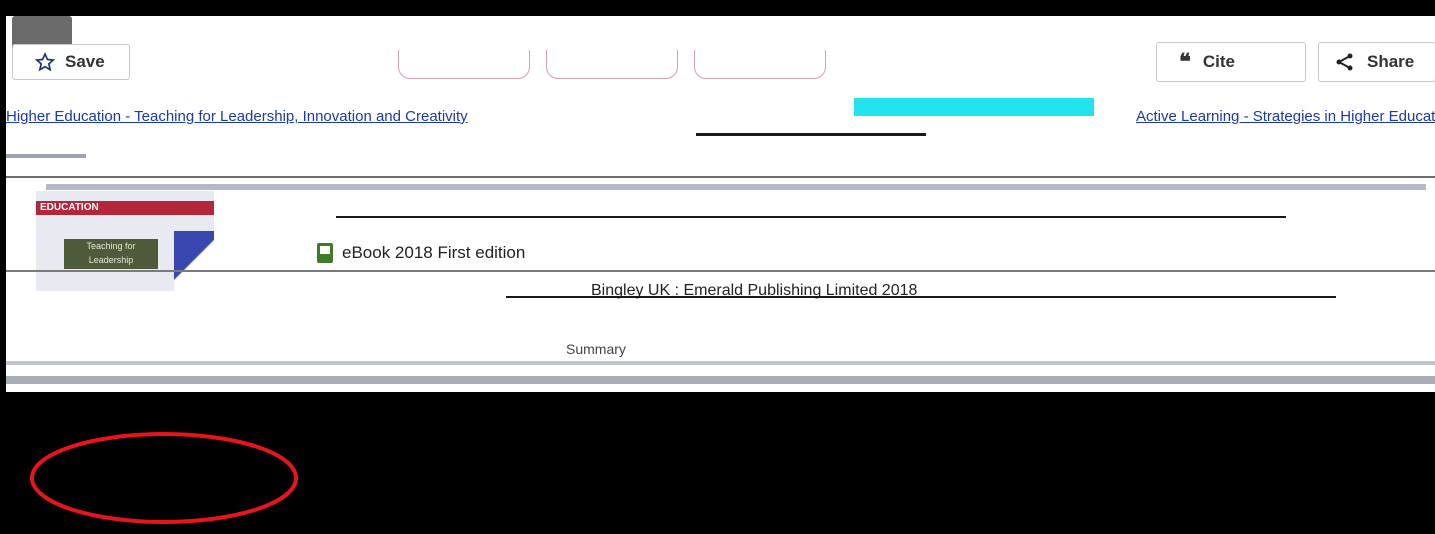  What do you see at coordinates (1185, 62) in the screenshot?
I see `quote-icon: ❝` at bounding box center [1185, 62].